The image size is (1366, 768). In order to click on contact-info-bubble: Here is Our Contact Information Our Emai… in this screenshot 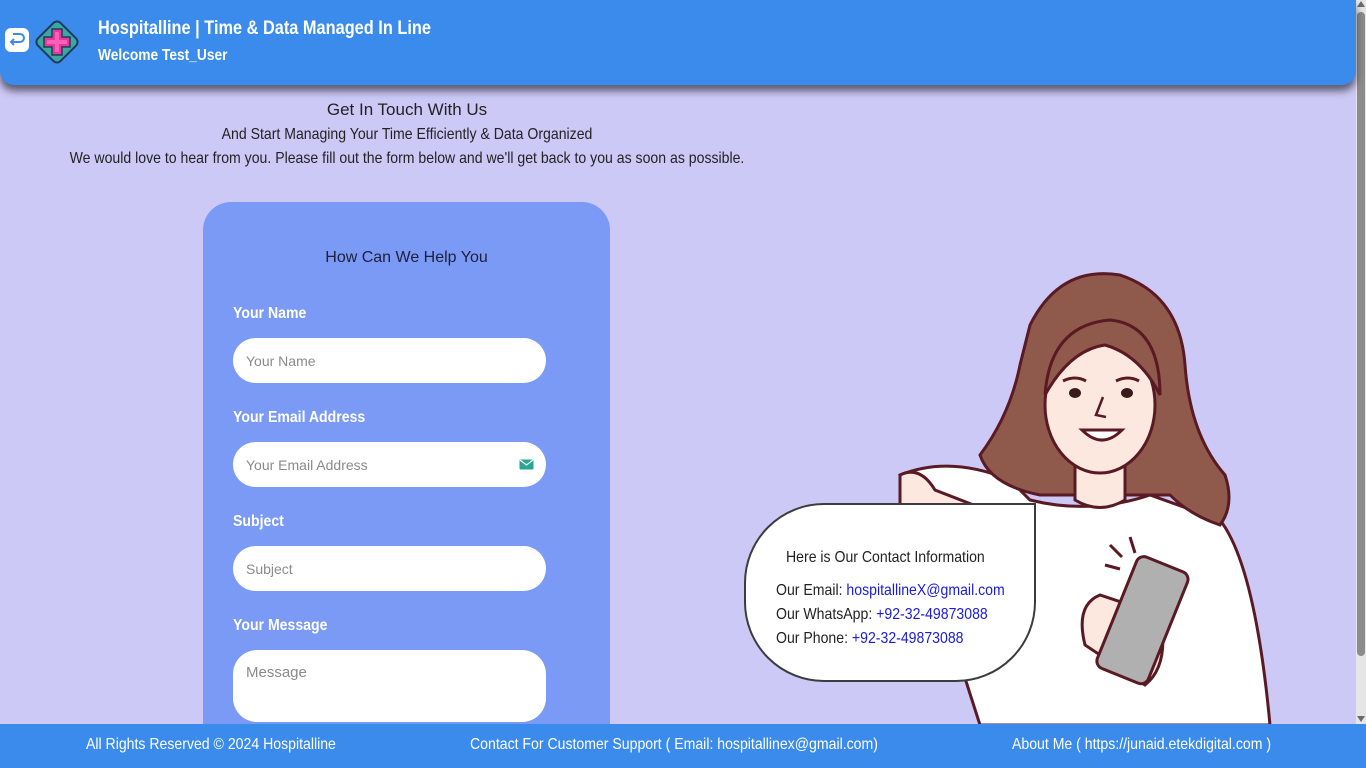, I will do `click(890, 592)`.